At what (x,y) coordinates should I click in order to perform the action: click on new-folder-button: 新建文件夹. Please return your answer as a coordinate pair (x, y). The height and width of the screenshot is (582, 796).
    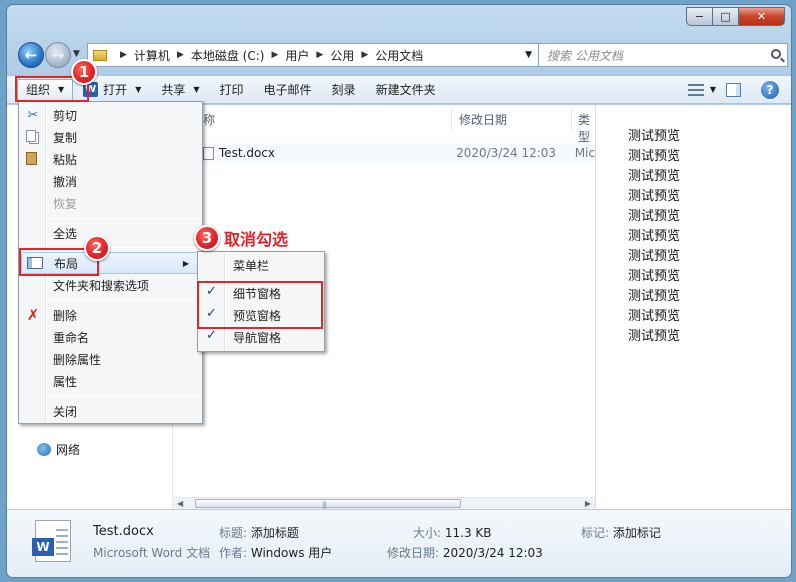
    Looking at the image, I should click on (406, 90).